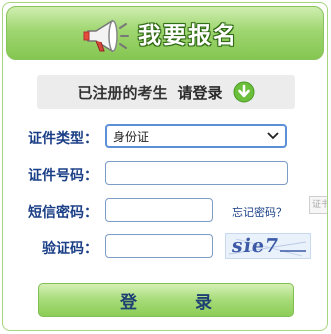 This screenshot has width=331, height=334. What do you see at coordinates (63, 139) in the screenshot?
I see `id-type-label: 证件类型：` at bounding box center [63, 139].